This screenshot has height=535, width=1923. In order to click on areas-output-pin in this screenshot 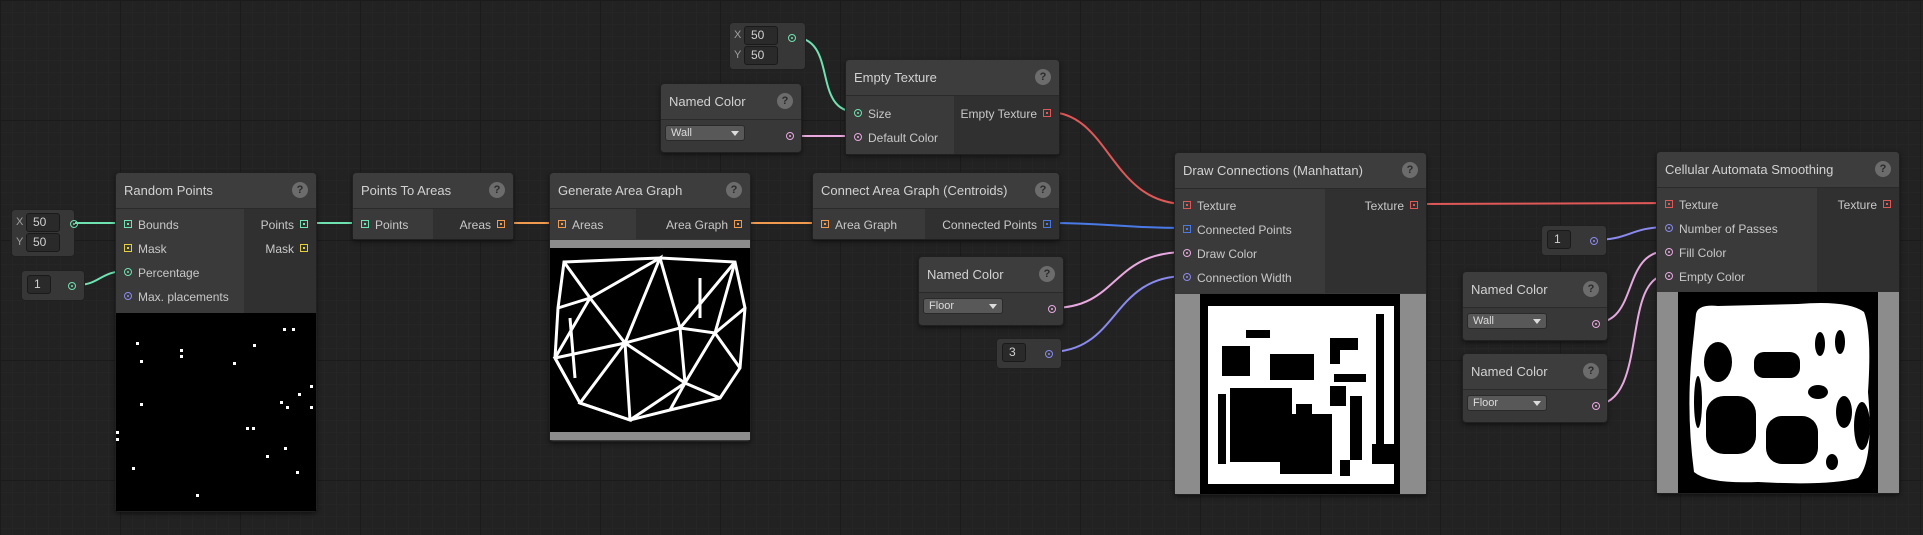, I will do `click(501, 224)`.